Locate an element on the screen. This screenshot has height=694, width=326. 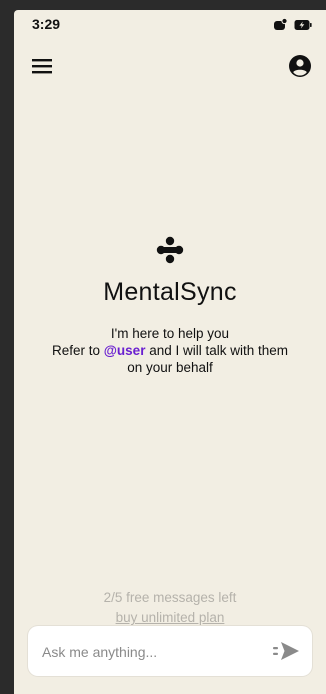
tagline-line-2: Refer to @user and I will talk with them is located at coordinates (170, 350).